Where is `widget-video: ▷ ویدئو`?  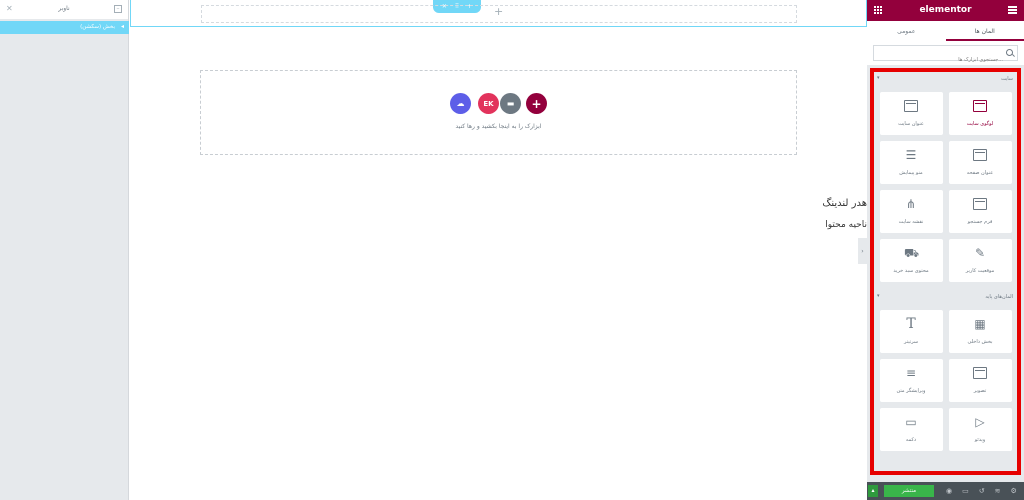 widget-video: ▷ ویدئو is located at coordinates (980, 429).